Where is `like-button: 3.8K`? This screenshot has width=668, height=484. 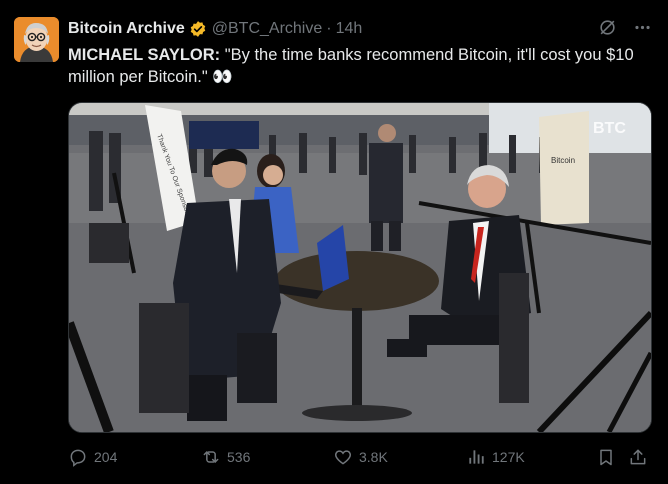 like-button: 3.8K is located at coordinates (360, 457).